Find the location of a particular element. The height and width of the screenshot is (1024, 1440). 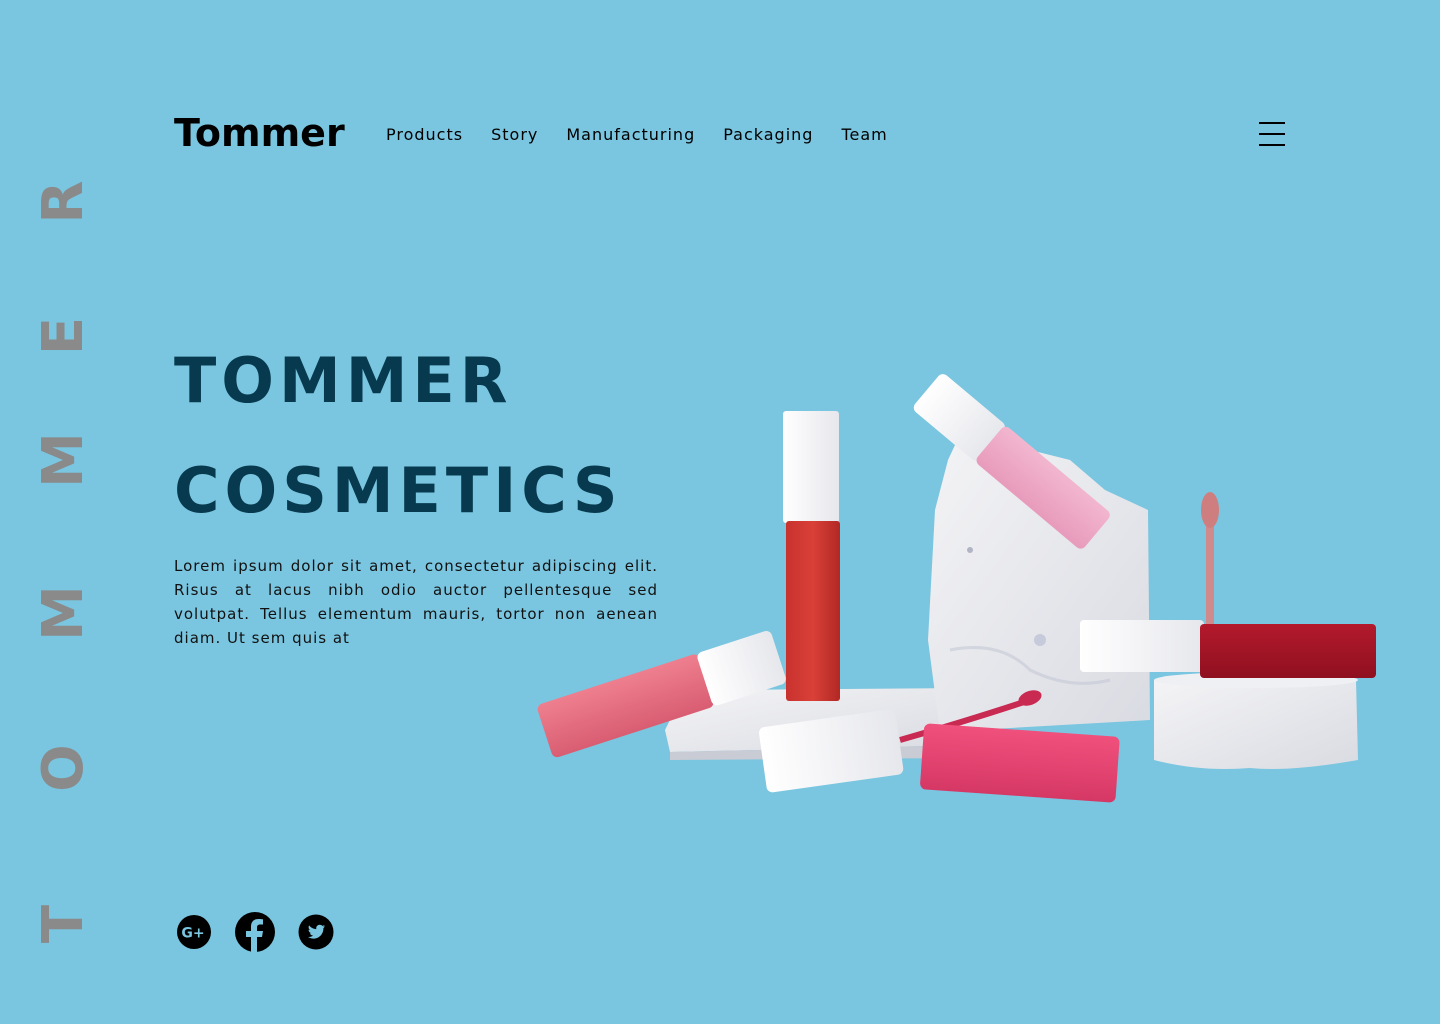

brand-letter: R is located at coordinates (63, 202).